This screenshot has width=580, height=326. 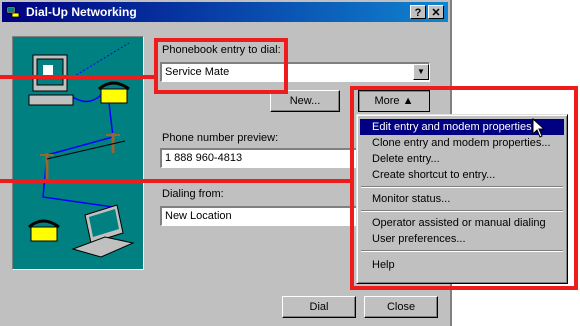 What do you see at coordinates (418, 12) in the screenshot?
I see `help-button: ?` at bounding box center [418, 12].